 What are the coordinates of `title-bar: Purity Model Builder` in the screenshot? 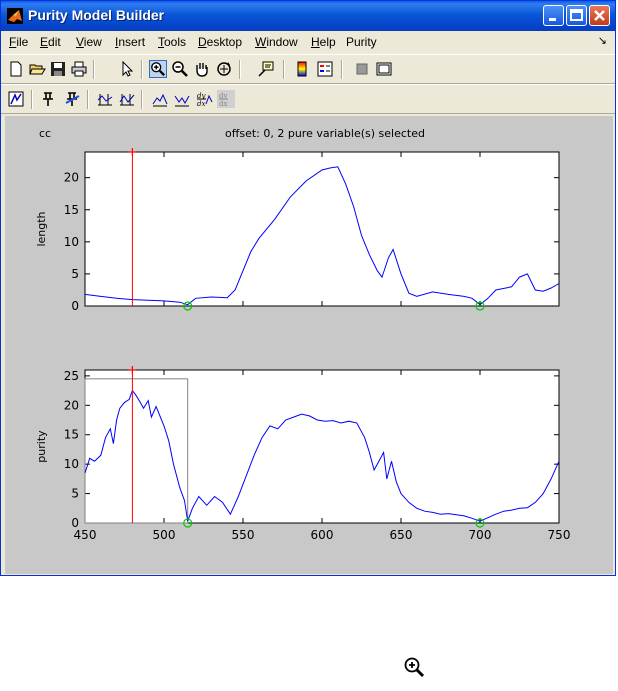 It's located at (308, 16).